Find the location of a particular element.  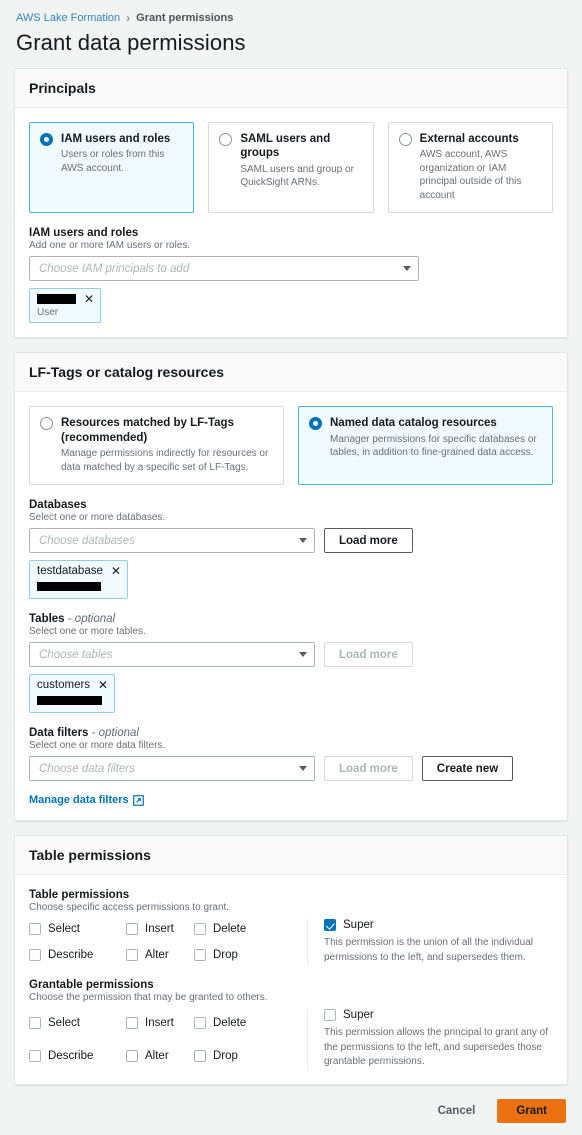

checkbox-table-super: Super is located at coordinates (438, 925).